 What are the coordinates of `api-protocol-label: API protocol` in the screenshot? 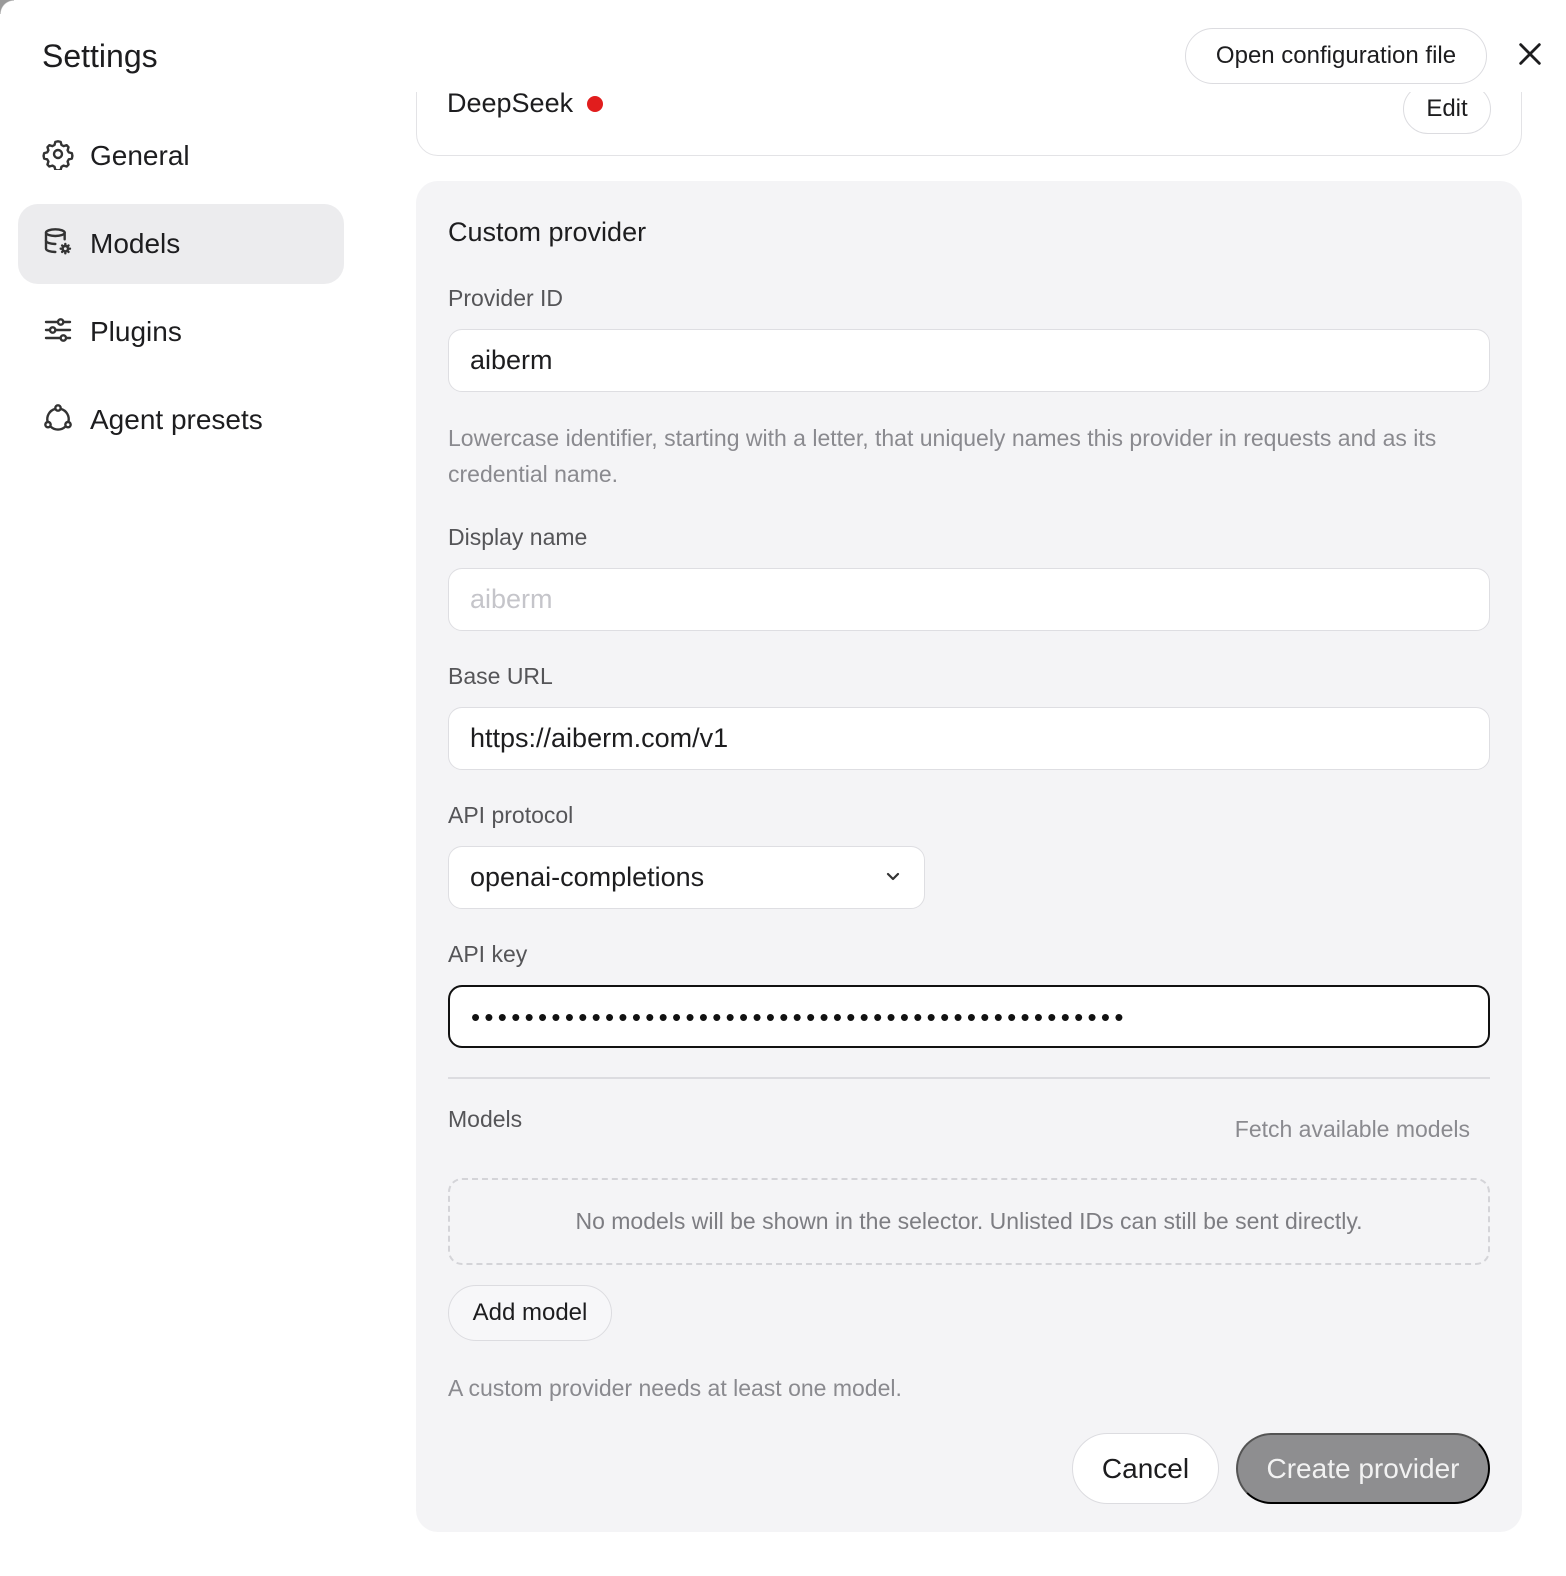 It's located at (511, 815).